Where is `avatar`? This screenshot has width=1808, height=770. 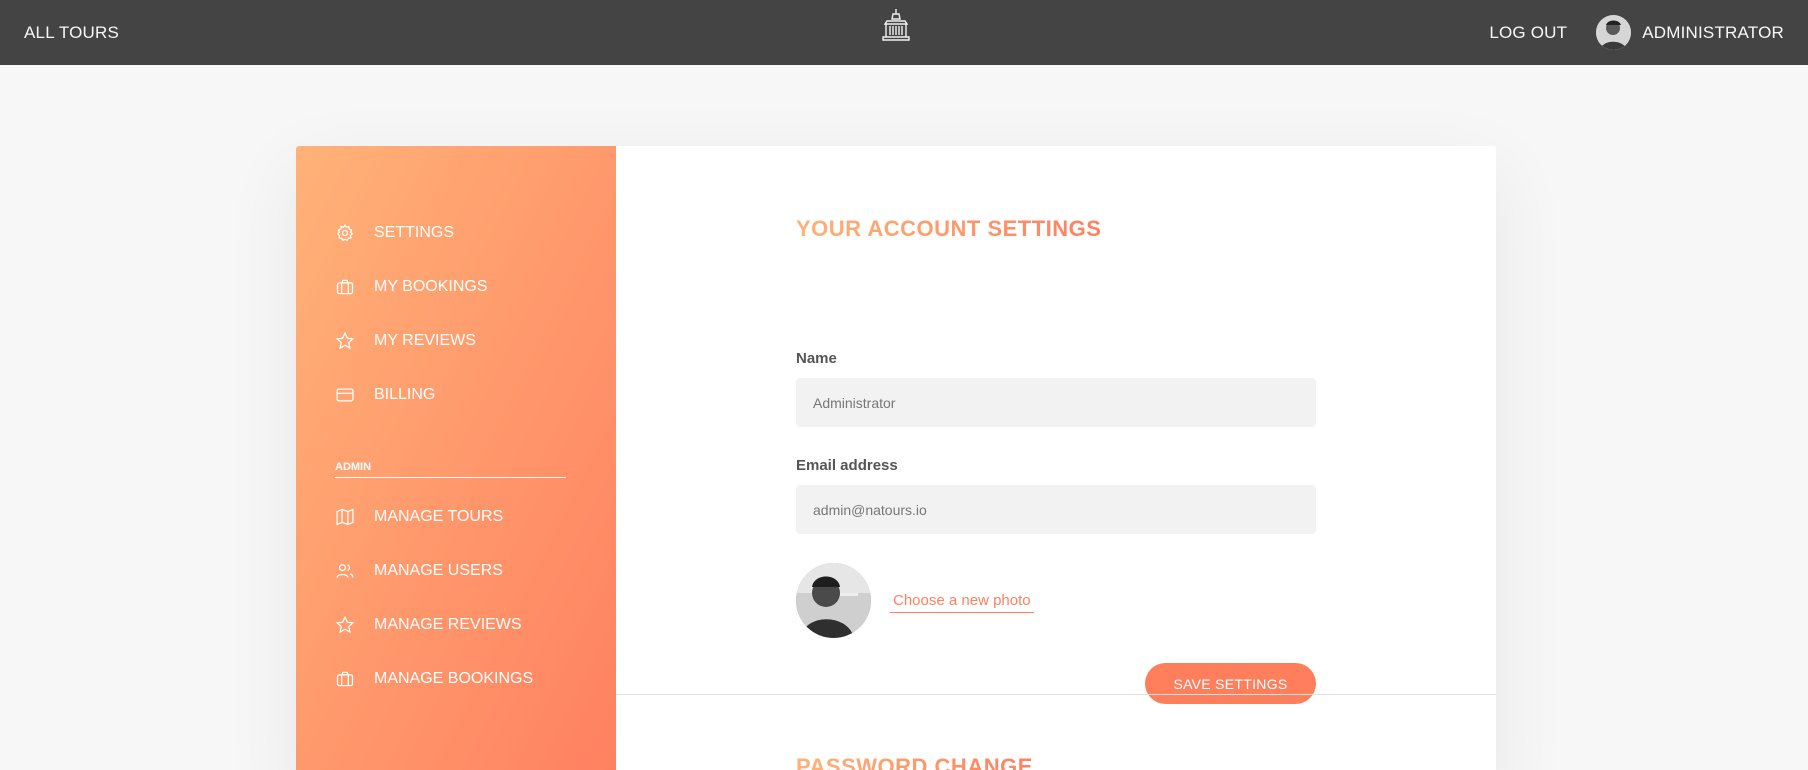 avatar is located at coordinates (1614, 32).